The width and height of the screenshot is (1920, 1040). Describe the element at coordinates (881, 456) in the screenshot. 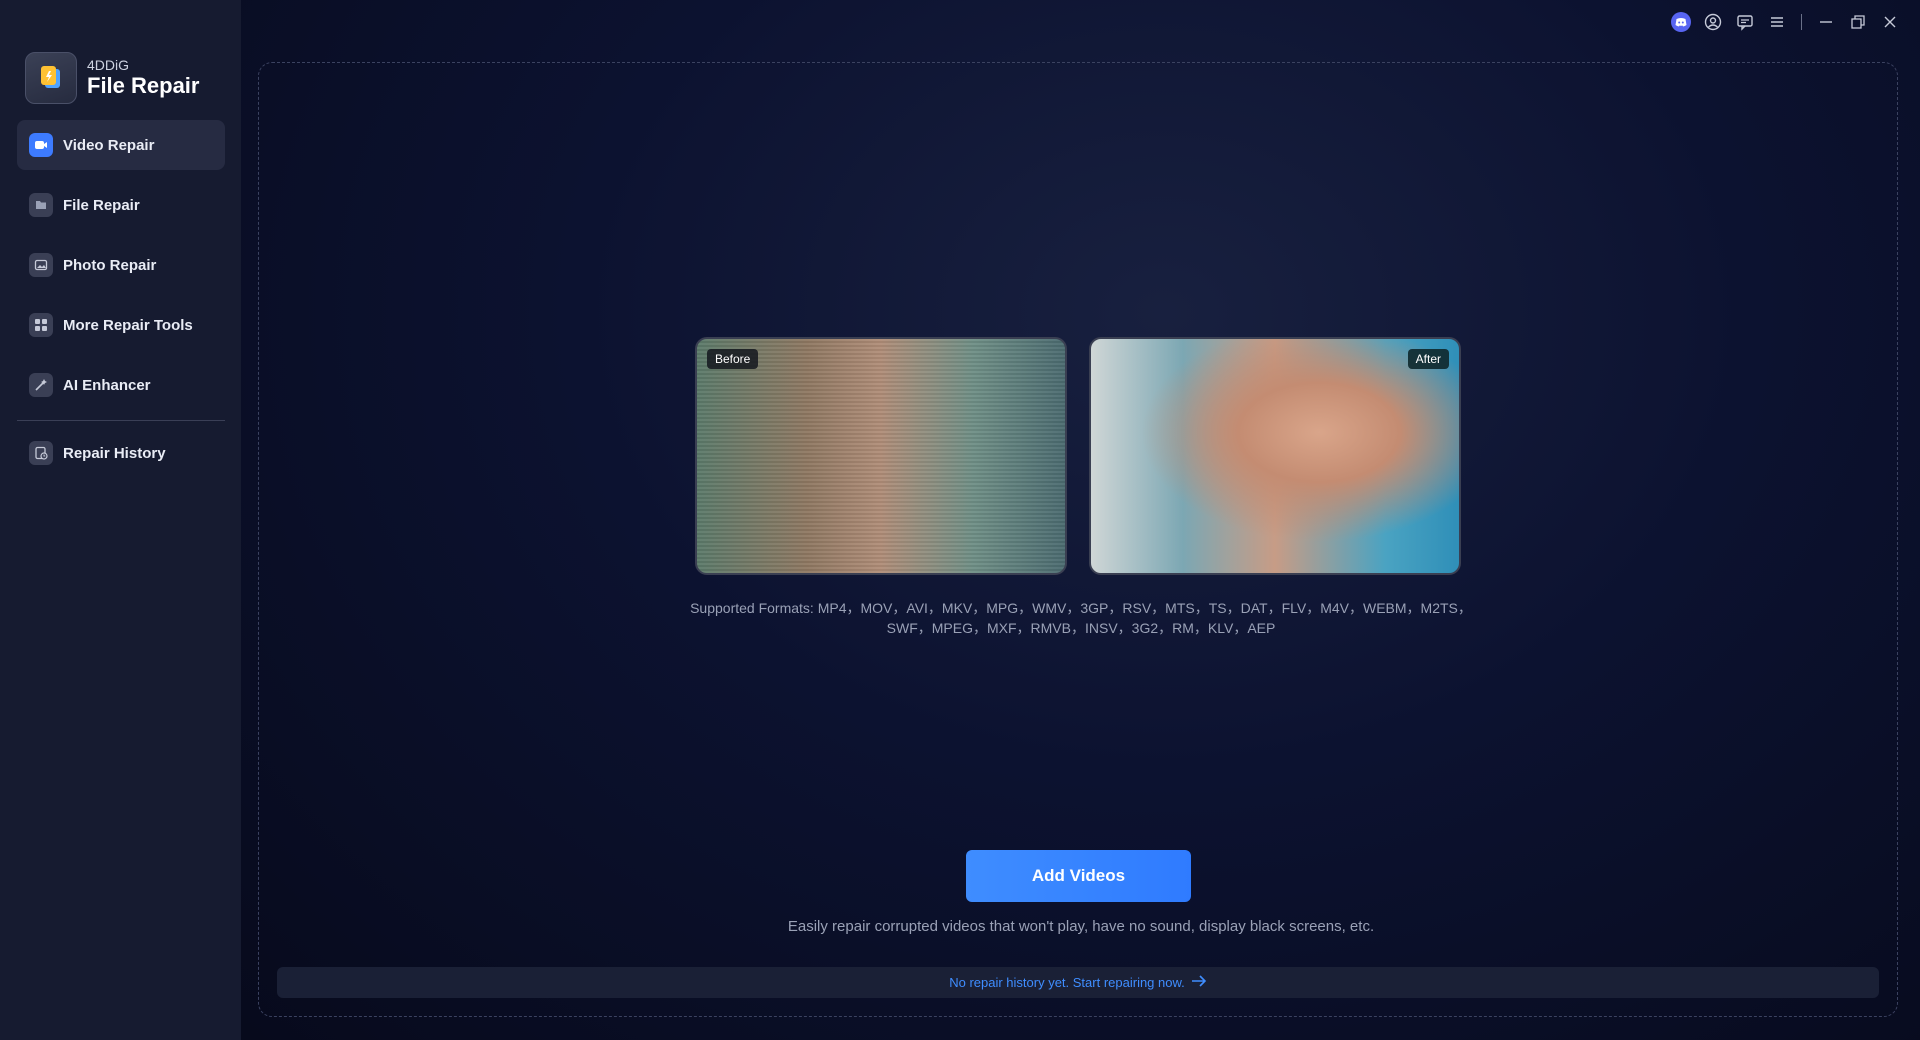

I see `before-image: Before` at that location.